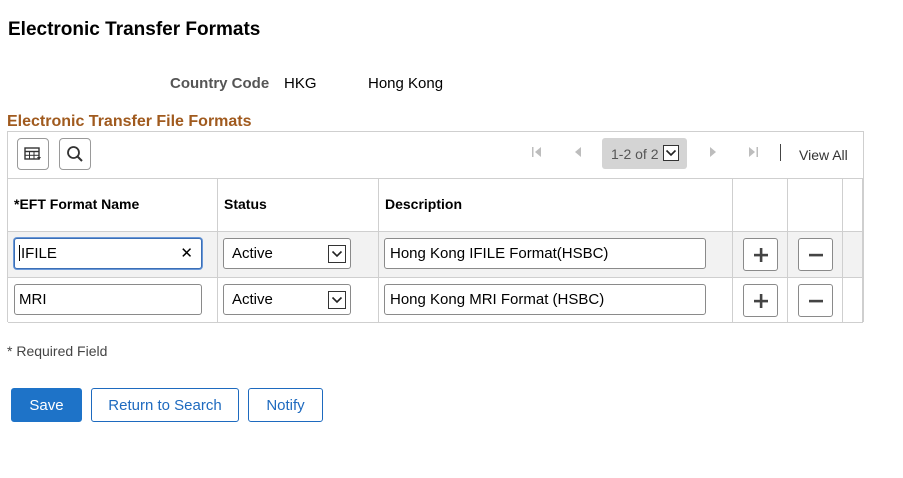  What do you see at coordinates (19, 253) in the screenshot?
I see `text-caret` at bounding box center [19, 253].